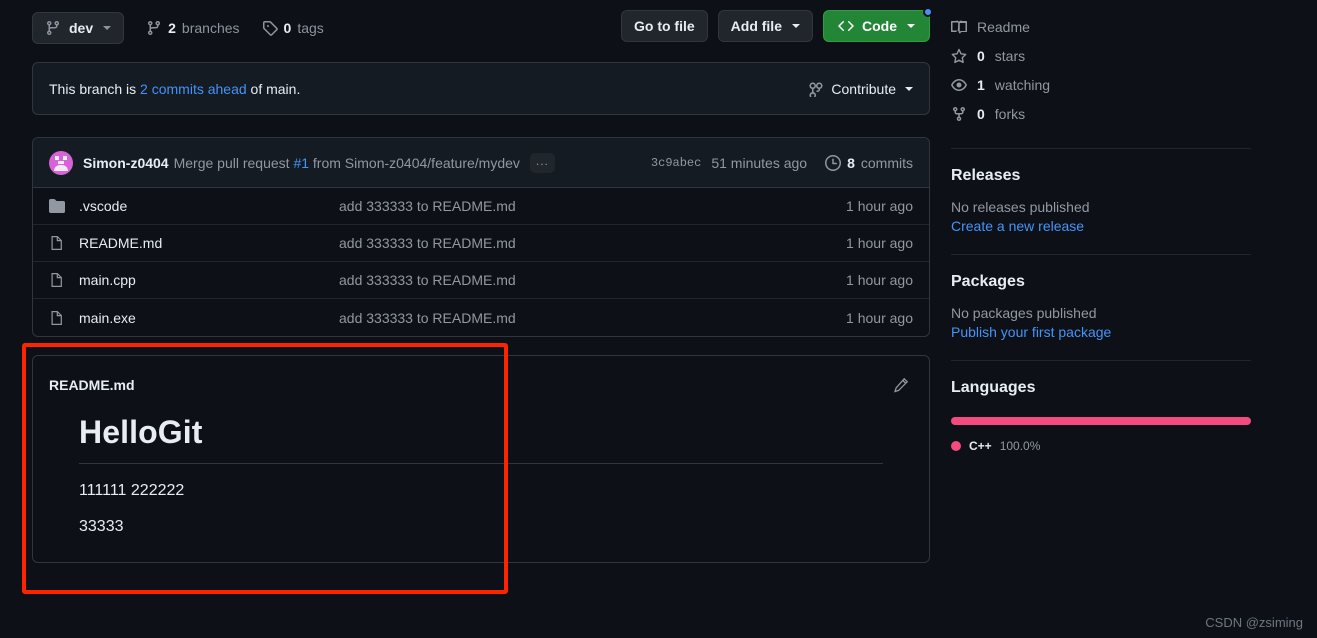  I want to click on star-icon, so click(959, 56).